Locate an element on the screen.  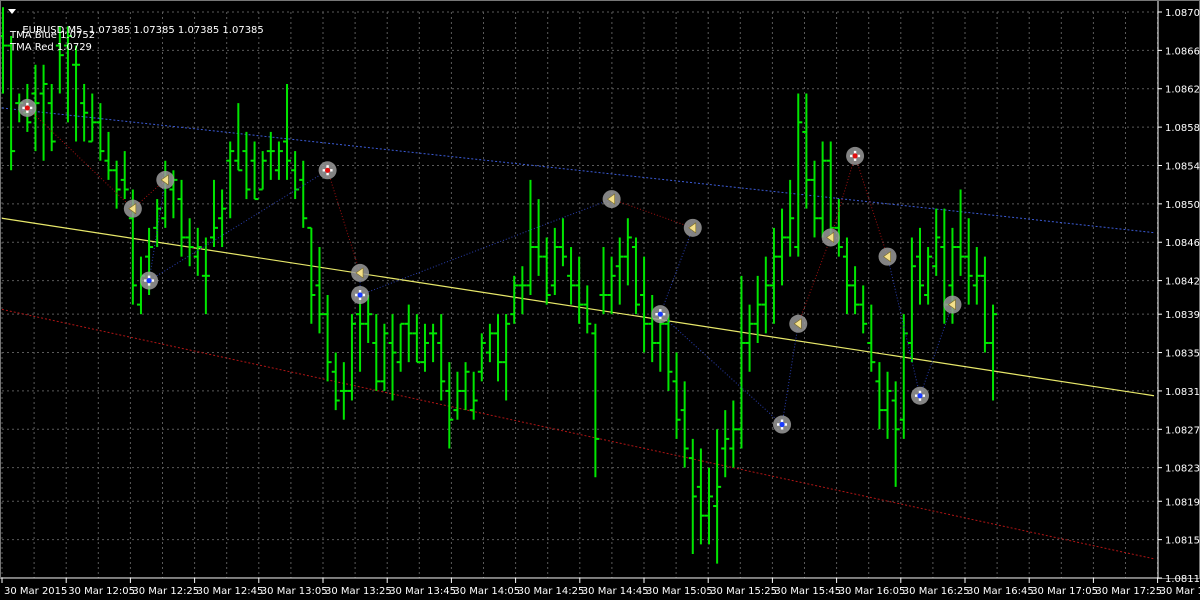
y-tick-label: 1.08195 is located at coordinates (1182, 502).